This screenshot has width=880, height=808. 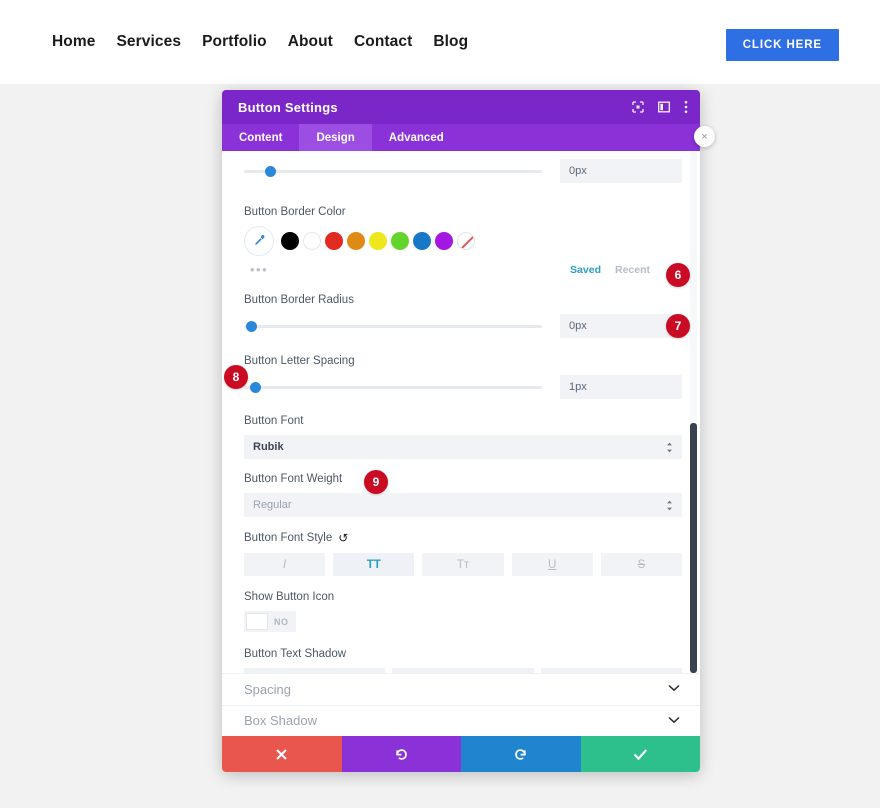 I want to click on cancel-button, so click(x=282, y=754).